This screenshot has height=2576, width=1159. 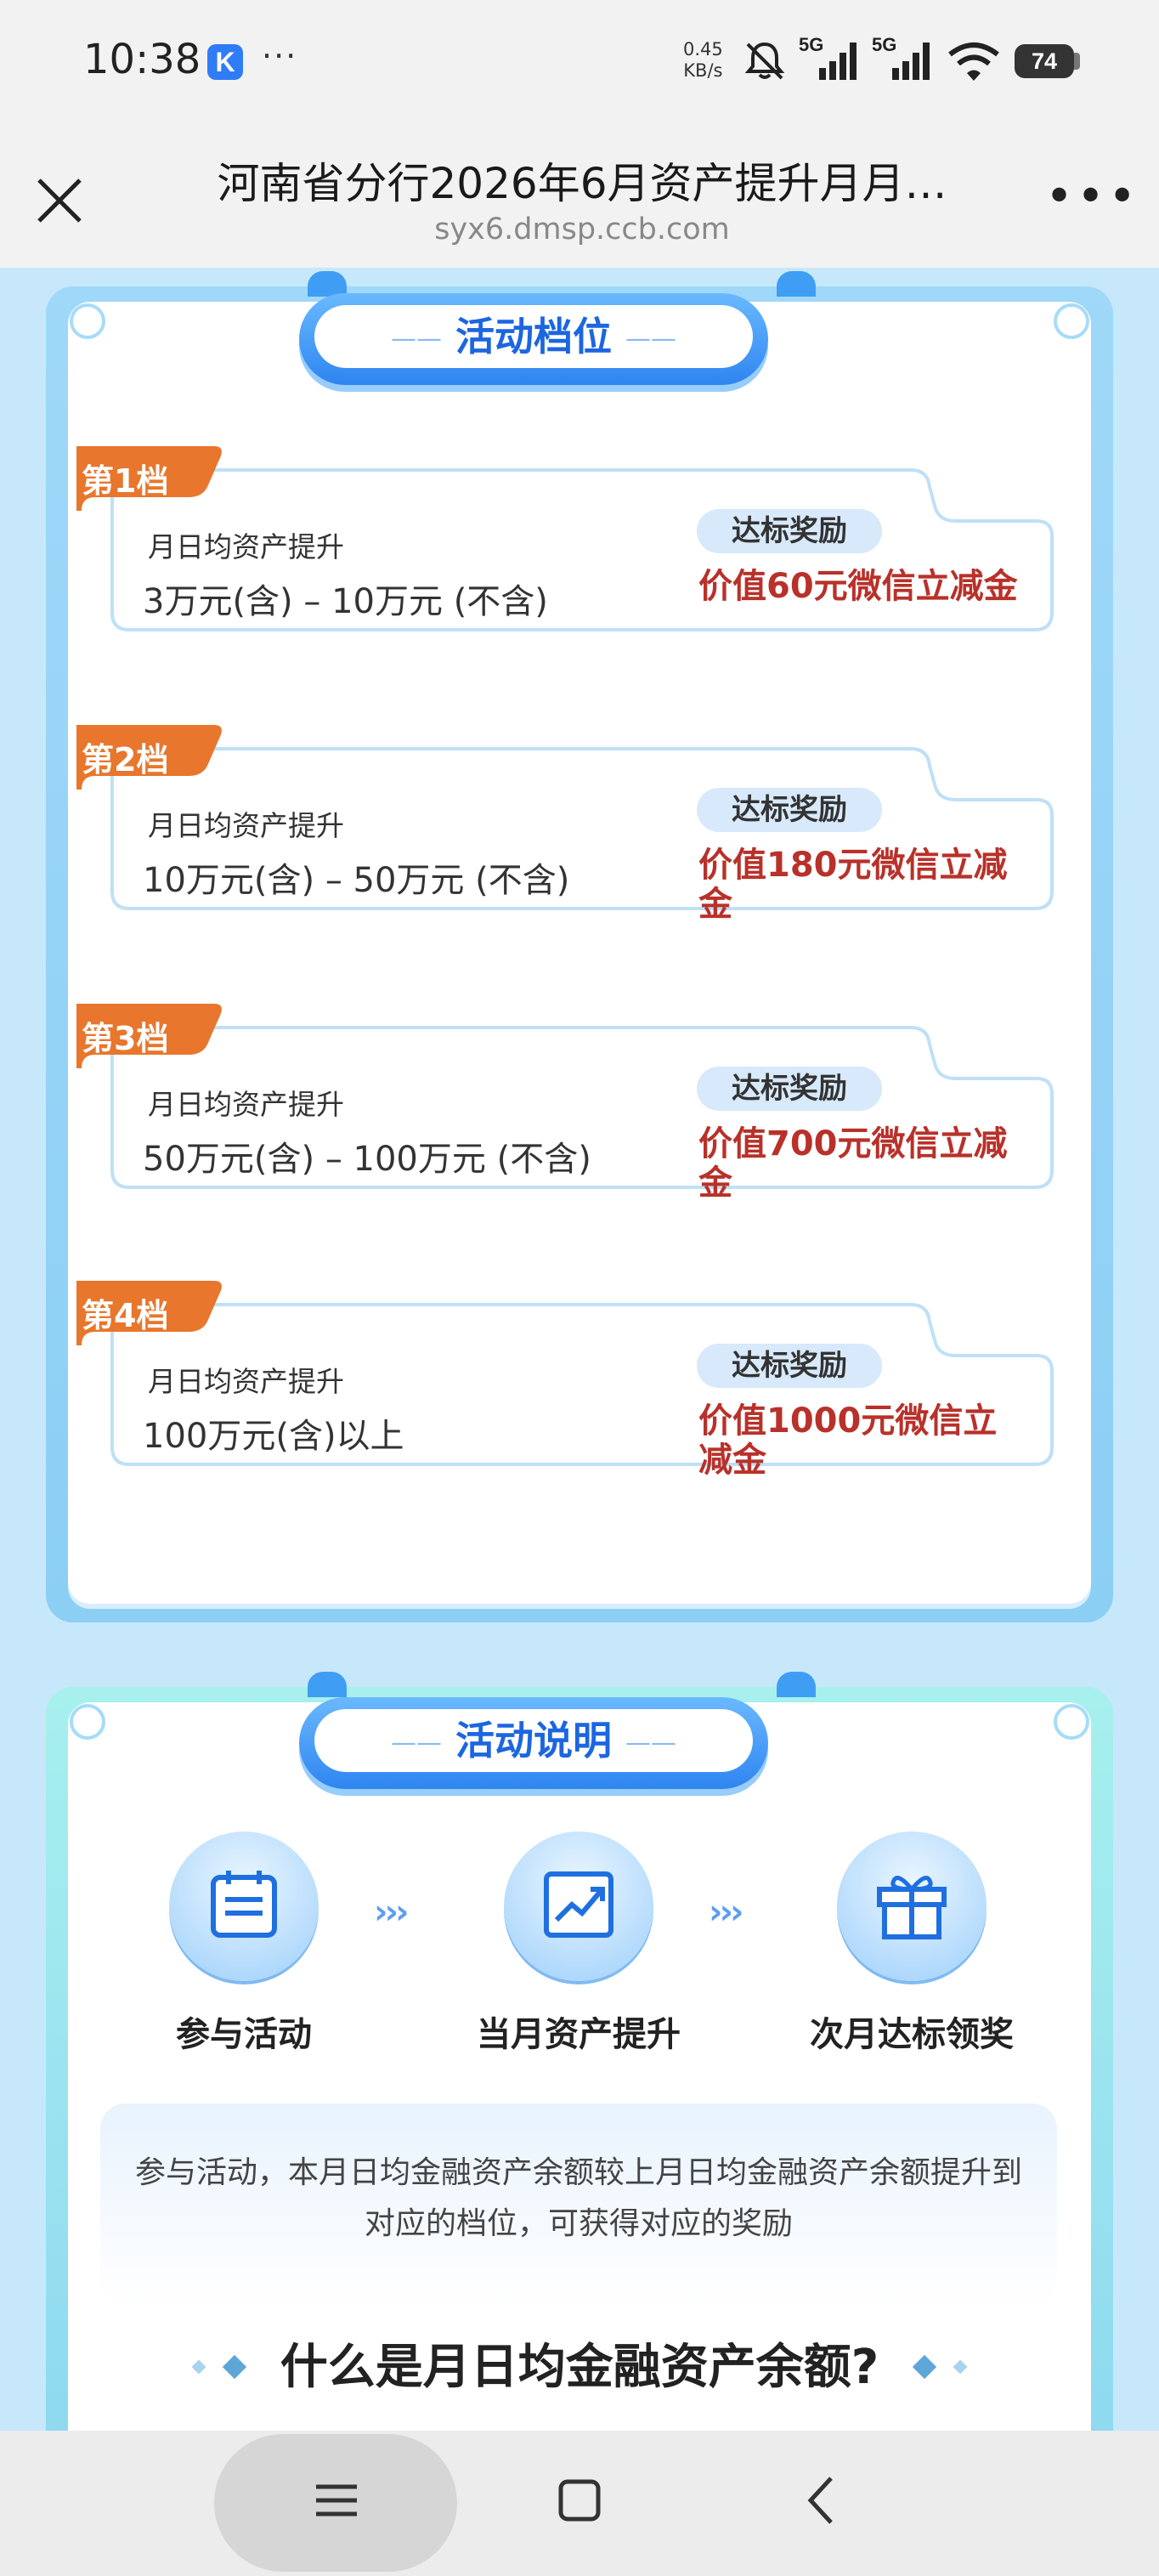 What do you see at coordinates (274, 1436) in the screenshot?
I see `tier-range: 100万元(含)以上` at bounding box center [274, 1436].